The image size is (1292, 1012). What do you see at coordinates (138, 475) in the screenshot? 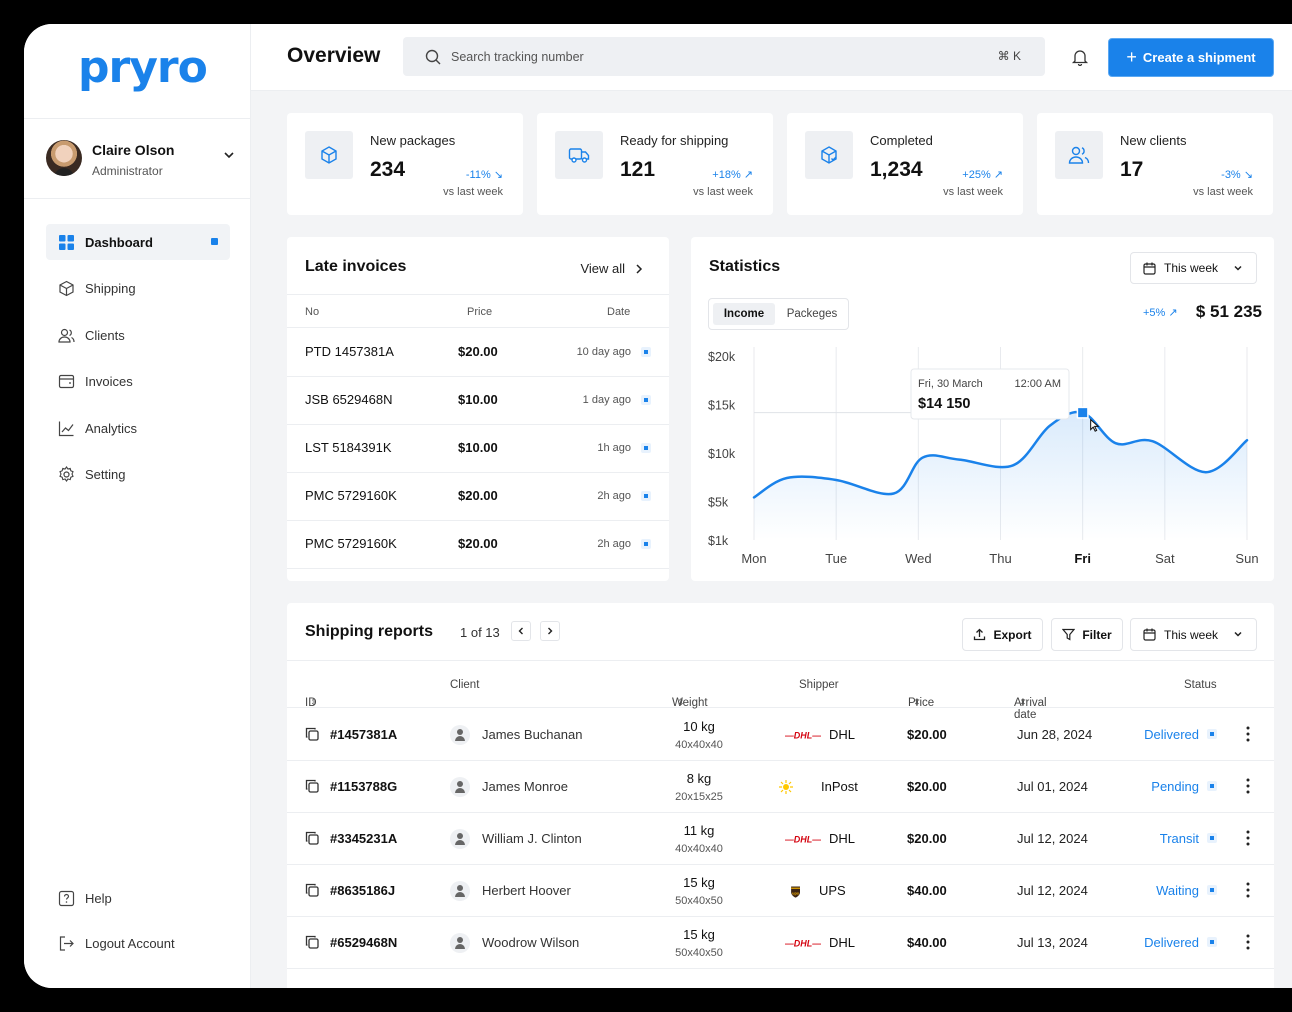
I see `sidebar-item-setting: Setting` at bounding box center [138, 475].